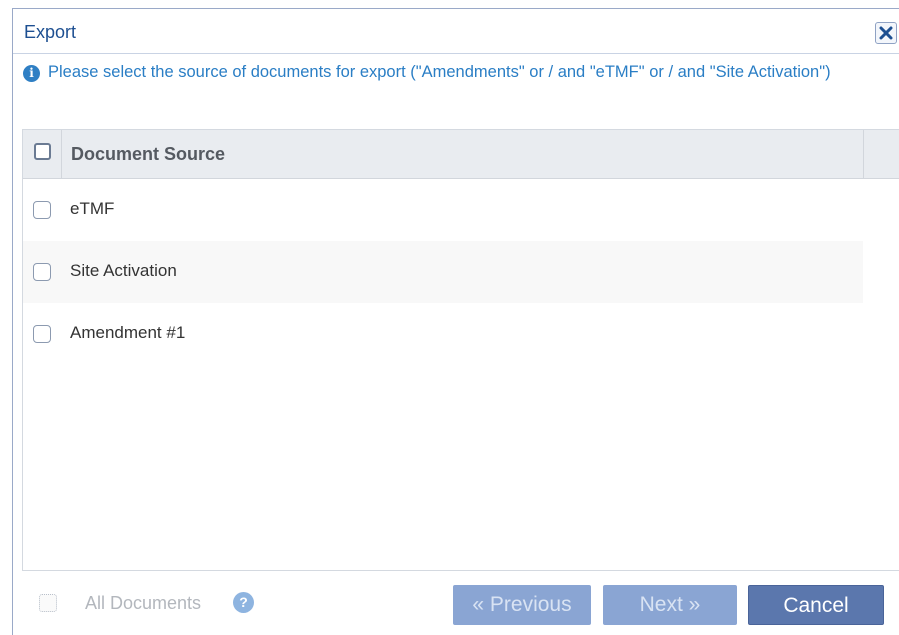 This screenshot has height=635, width=899. I want to click on dialog-footer: All Documents ? « Previous Next » Cancel, so click(460, 605).